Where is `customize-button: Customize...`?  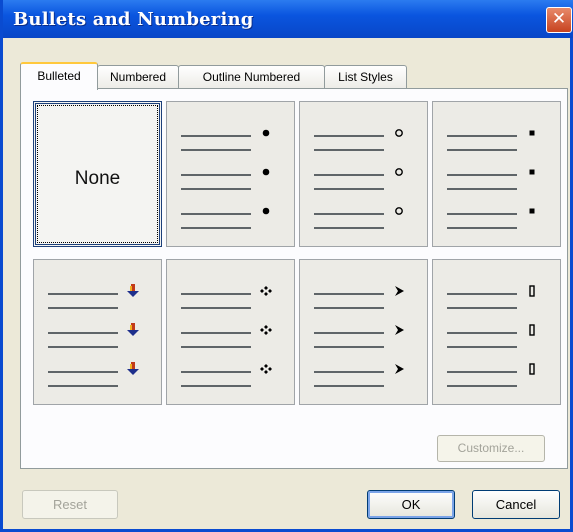 customize-button: Customize... is located at coordinates (491, 448).